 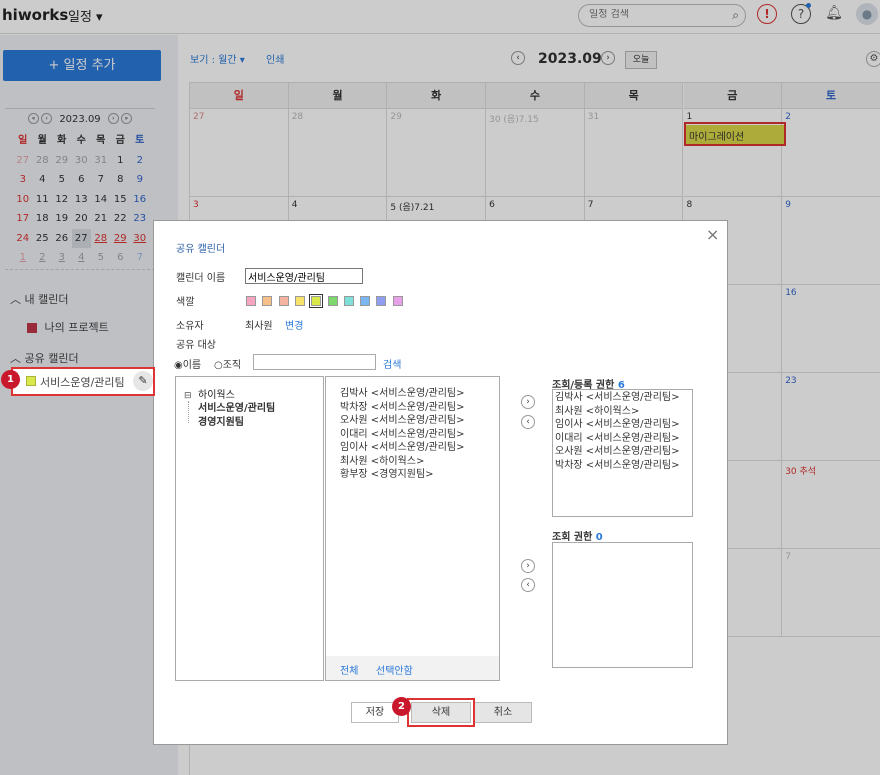 I want to click on add-rw-arrow: ›, so click(x=528, y=402).